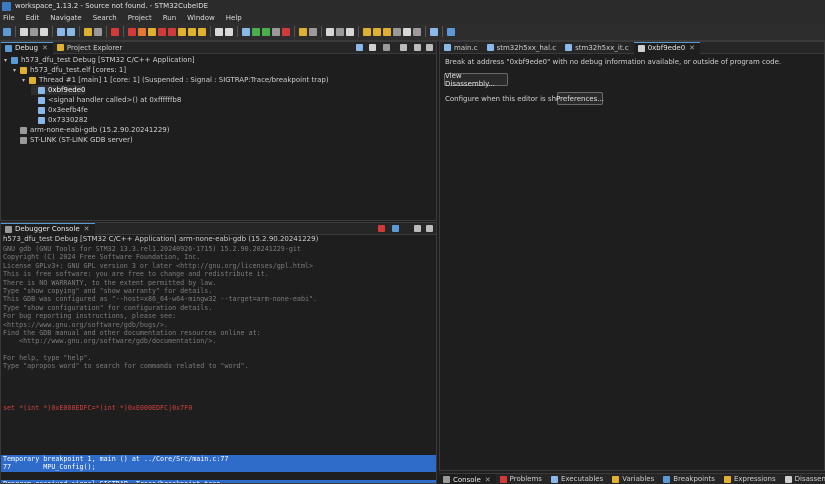 The width and height of the screenshot is (825, 484). I want to click on tab-debug: Debug ✕, so click(27, 47).